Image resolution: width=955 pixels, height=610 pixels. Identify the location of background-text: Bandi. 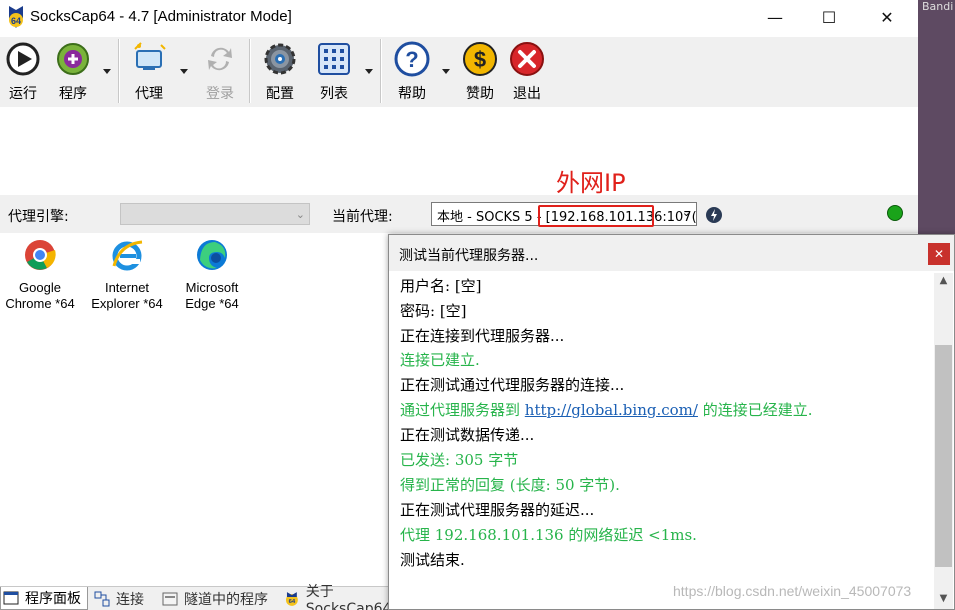
(938, 6).